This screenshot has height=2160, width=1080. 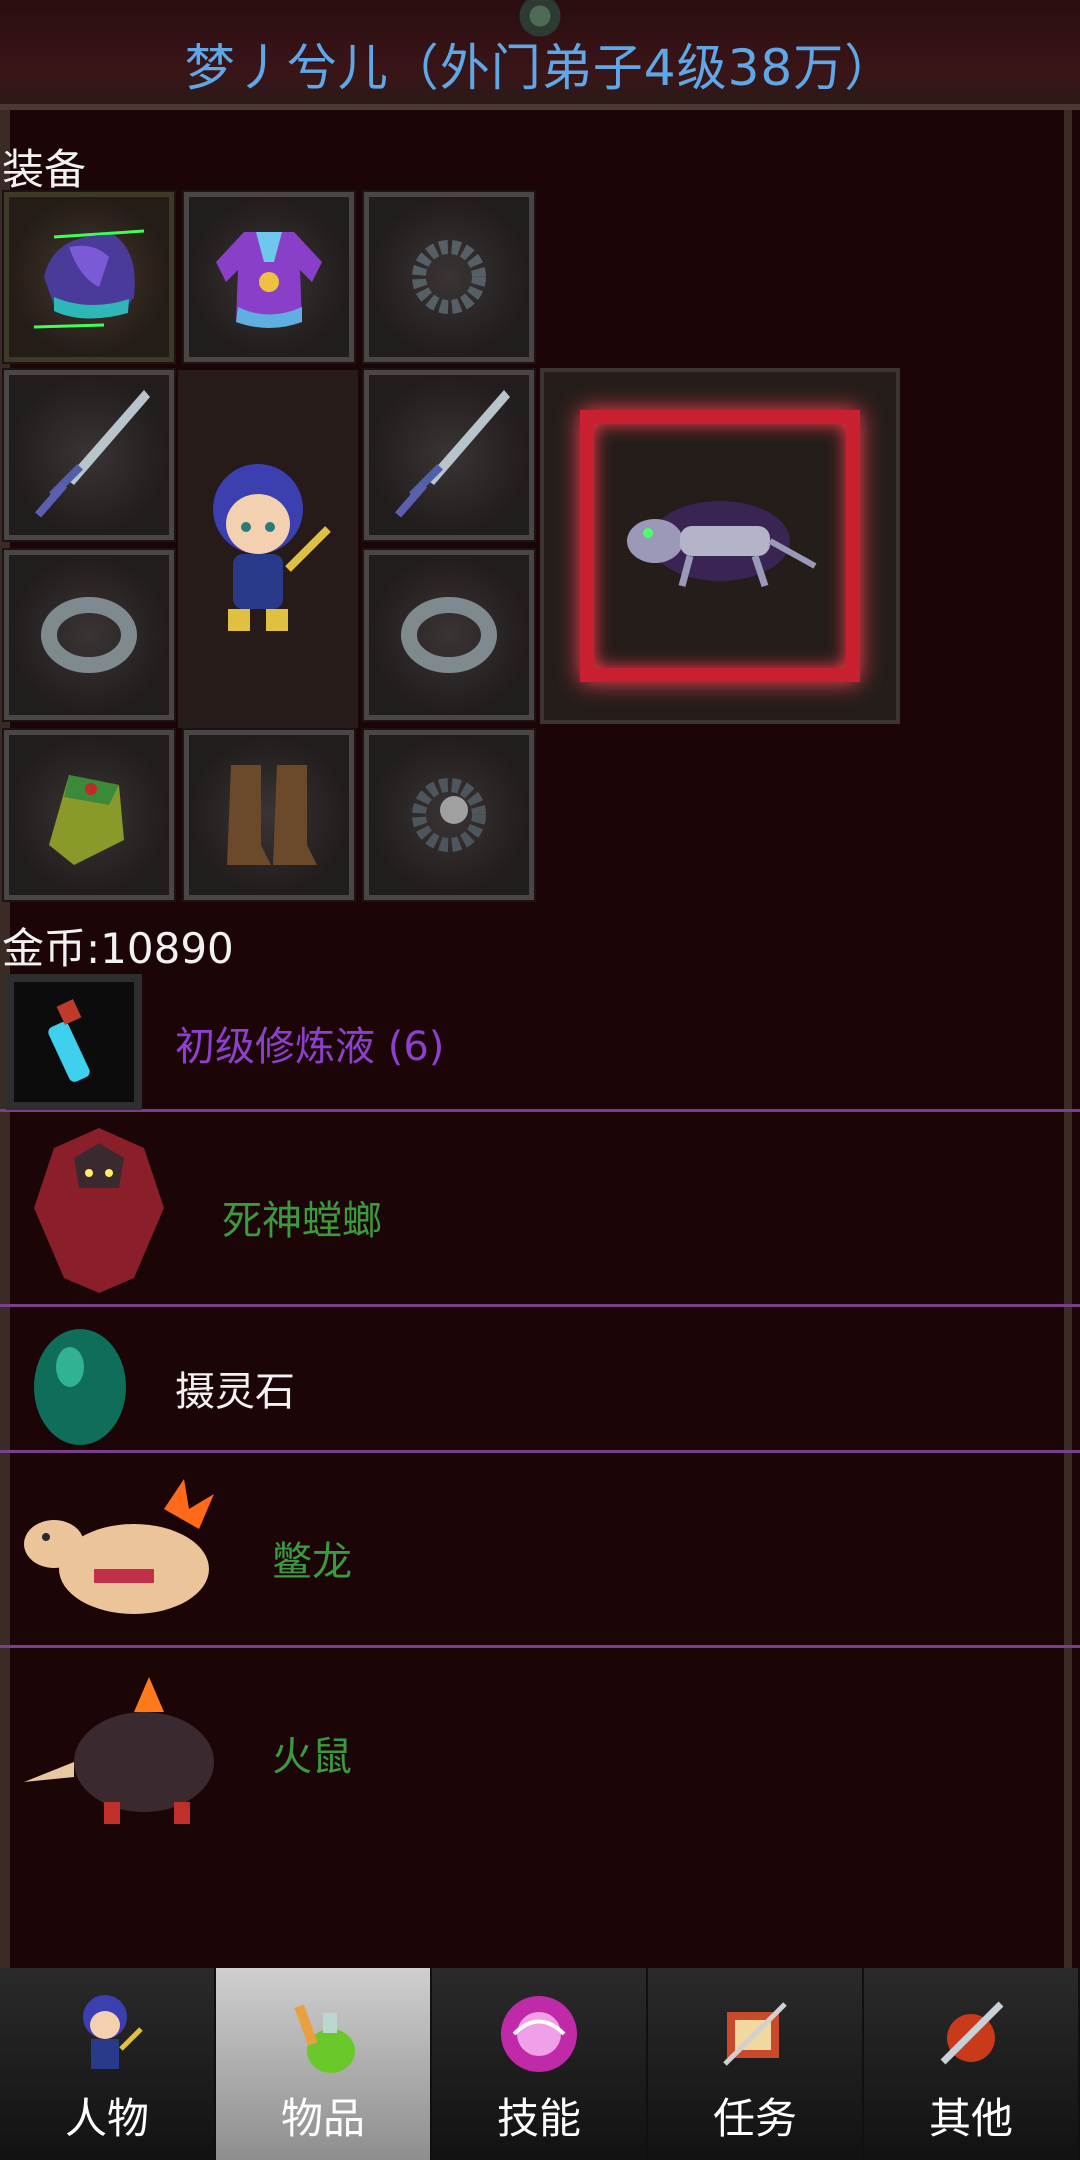 What do you see at coordinates (272, 547) in the screenshot?
I see `hero-avatar-icon` at bounding box center [272, 547].